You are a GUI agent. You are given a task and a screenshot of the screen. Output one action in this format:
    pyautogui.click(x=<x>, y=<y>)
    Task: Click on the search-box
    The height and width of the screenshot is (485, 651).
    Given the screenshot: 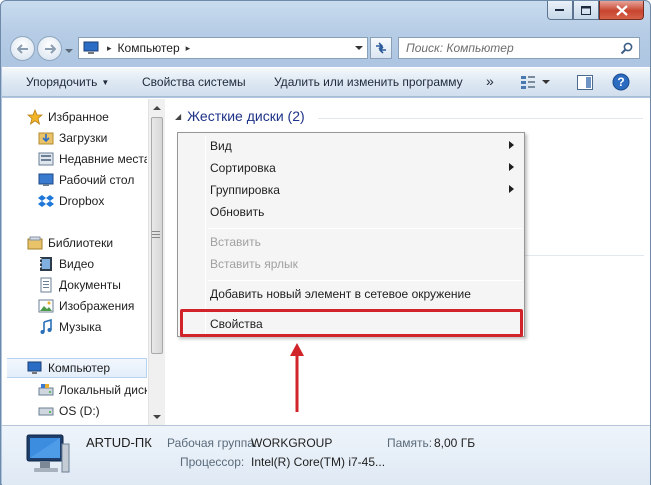 What is the action you would take?
    pyautogui.click(x=519, y=48)
    